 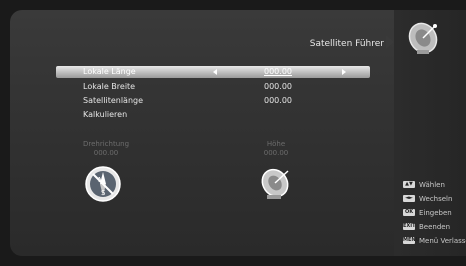 I want to click on elevation-label: Höhe, so click(x=276, y=144).